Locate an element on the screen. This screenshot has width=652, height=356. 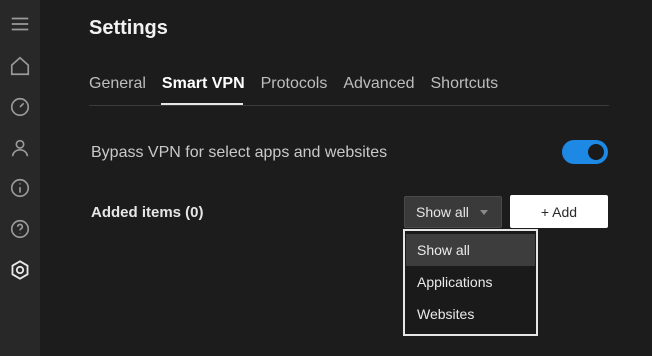
bypass-vpn-label: Bypass VPN for select apps and websites is located at coordinates (239, 152).